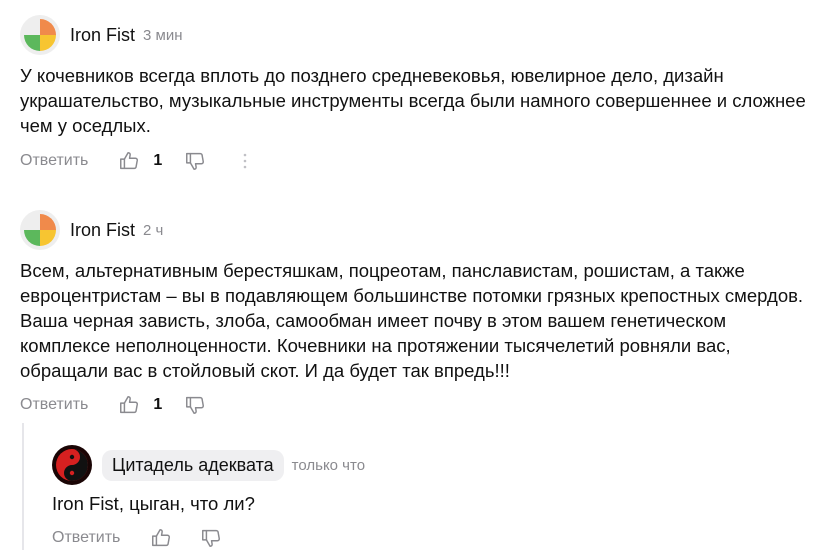 The height and width of the screenshot is (550, 825). I want to click on timestamp: только что, so click(328, 465).